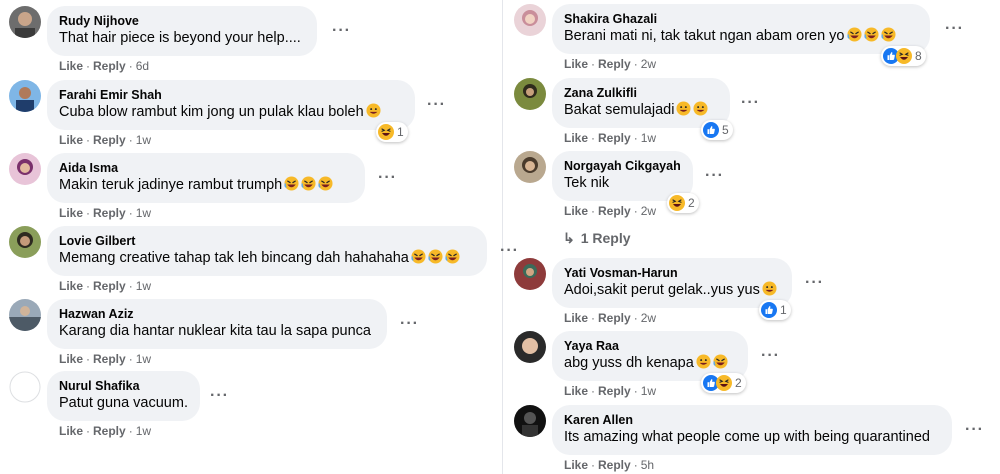  What do you see at coordinates (641, 93) in the screenshot?
I see `comment-author: Zana Zulkifli` at bounding box center [641, 93].